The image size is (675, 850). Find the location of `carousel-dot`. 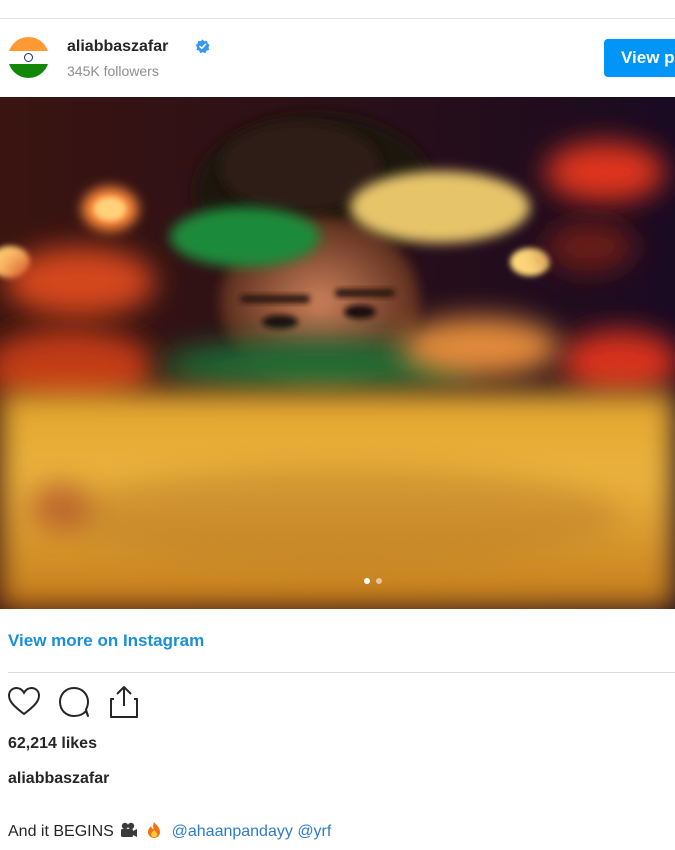

carousel-dot is located at coordinates (379, 581).